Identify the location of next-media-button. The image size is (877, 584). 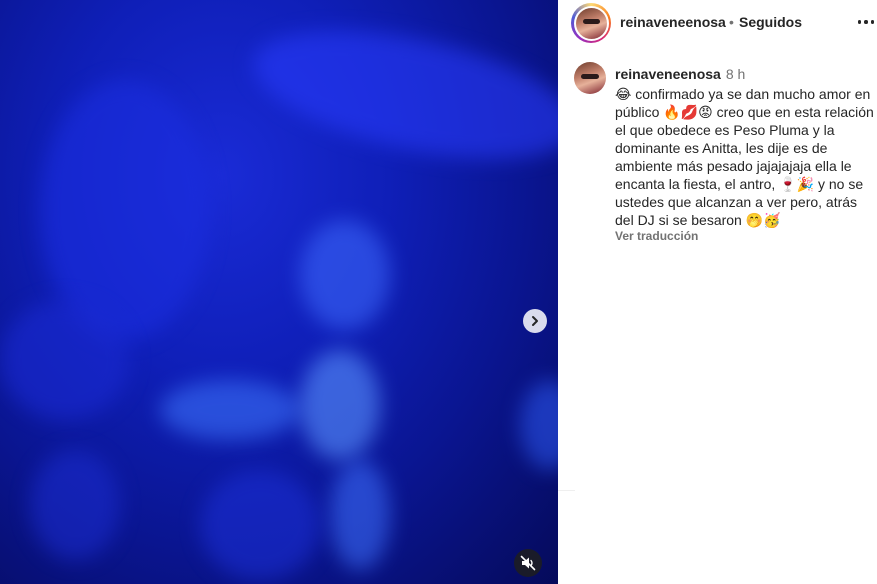
(535, 321).